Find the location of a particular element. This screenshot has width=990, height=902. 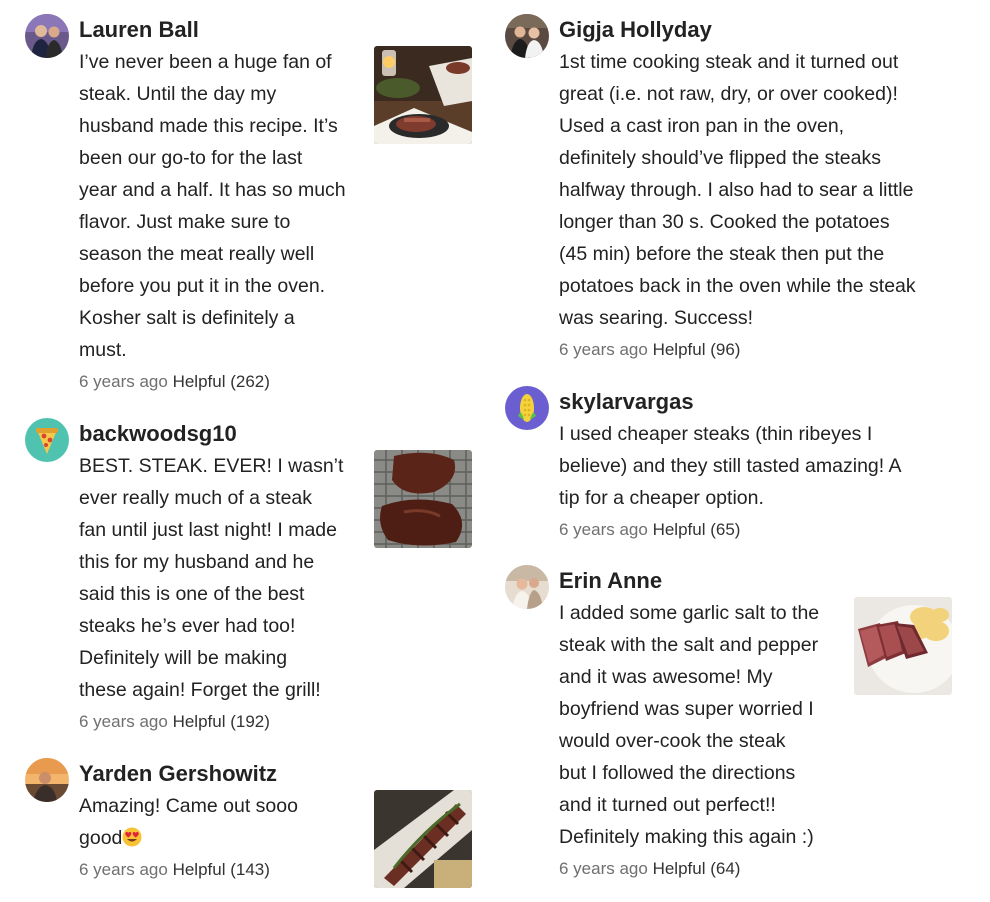

review-line: ever really much of a steak is located at coordinates (196, 498).